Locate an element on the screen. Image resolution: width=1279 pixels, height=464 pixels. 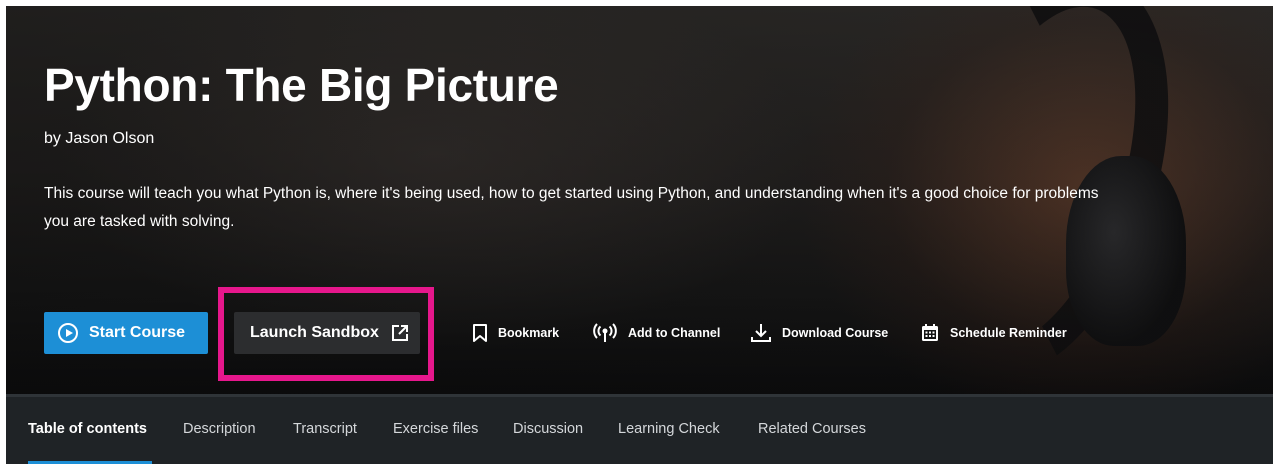
download-course-button: Download Course is located at coordinates (819, 333).